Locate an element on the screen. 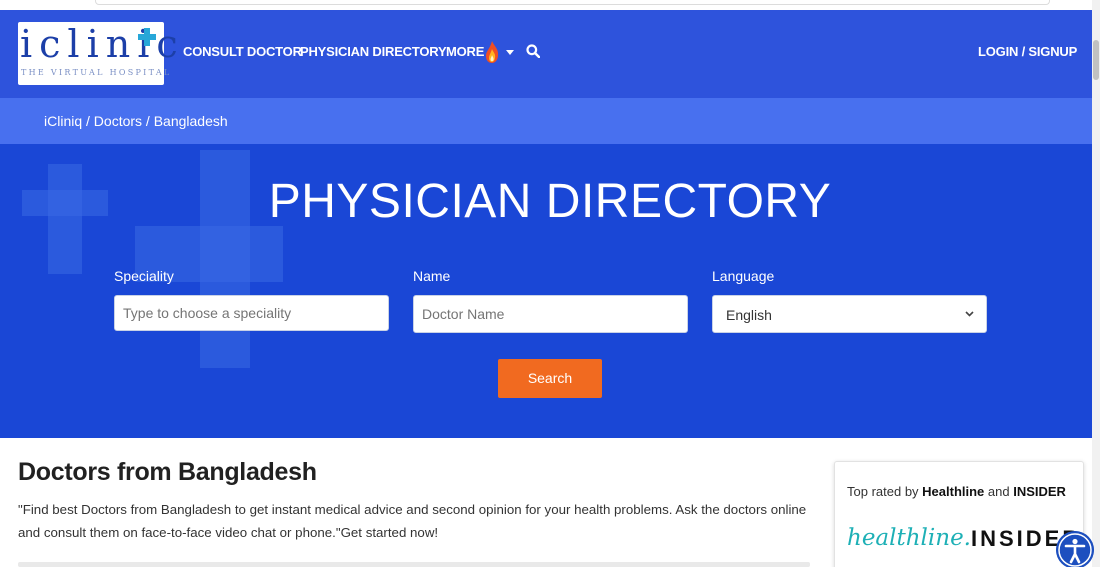 The height and width of the screenshot is (567, 1100). page-title: PHYSICIAN DIRECTORY is located at coordinates (550, 201).